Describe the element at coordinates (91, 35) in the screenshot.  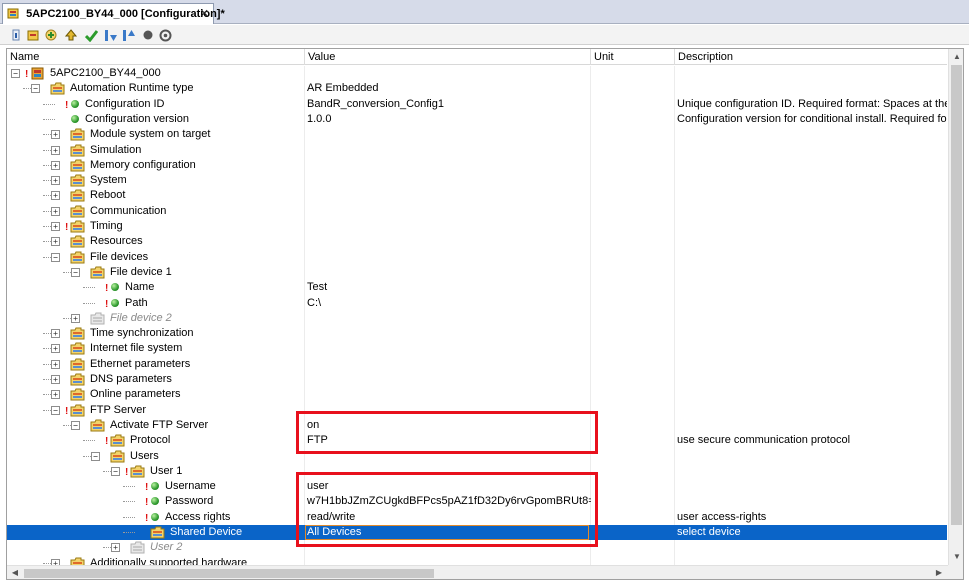
I see `check-icon` at that location.